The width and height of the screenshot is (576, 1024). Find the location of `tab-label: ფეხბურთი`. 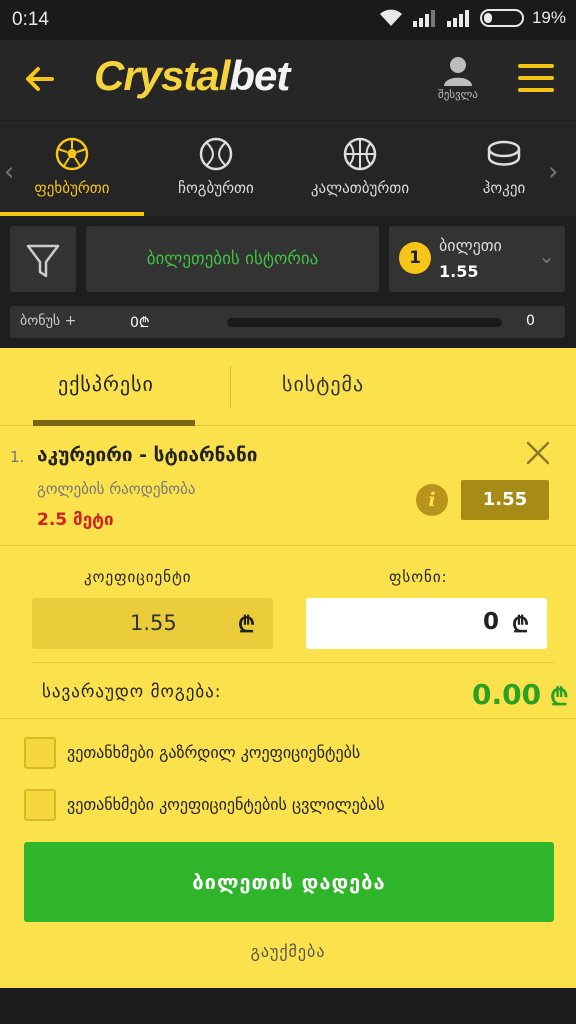

tab-label: ფეხბურთი is located at coordinates (72, 188).